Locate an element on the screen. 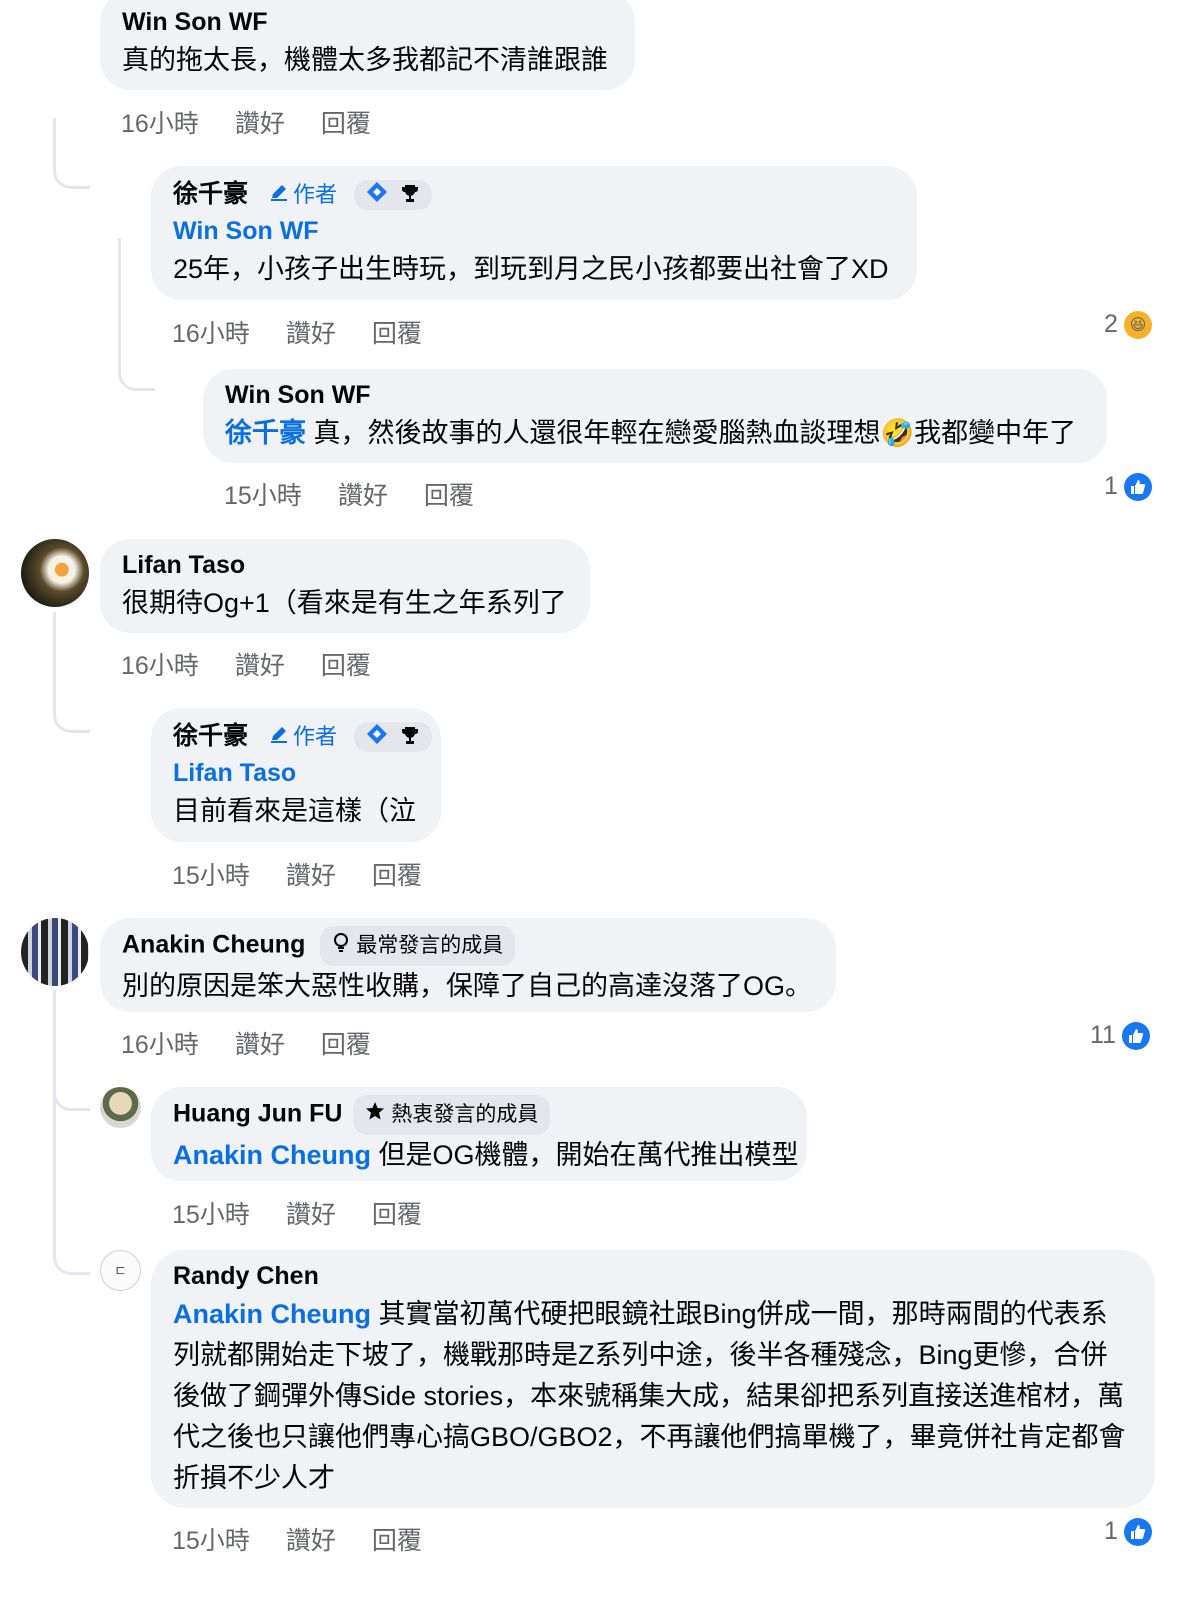 This screenshot has height=1602, width=1200. commenter-name-row: 徐千豪 作者 is located at coordinates (302, 736).